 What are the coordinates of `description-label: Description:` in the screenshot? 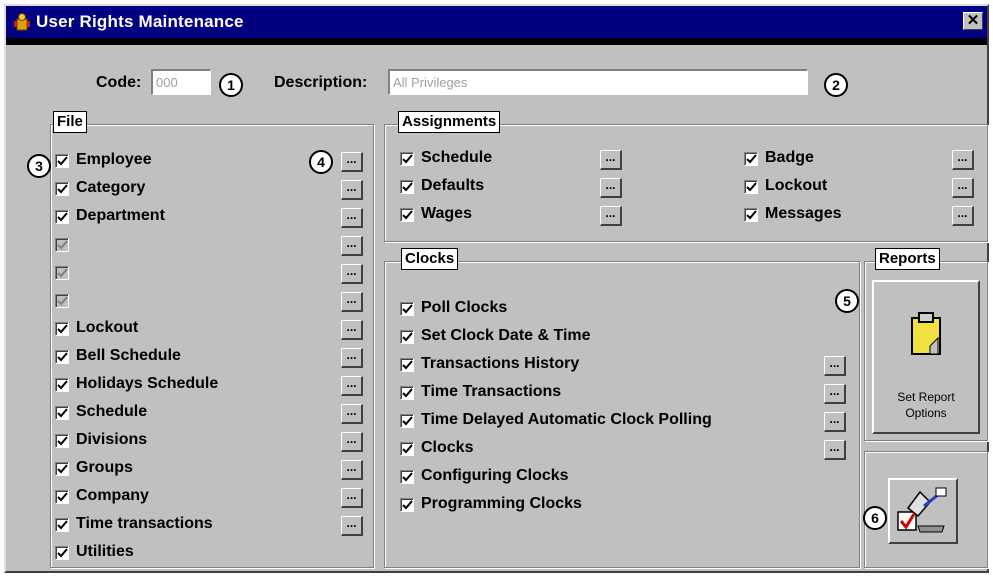 It's located at (321, 82).